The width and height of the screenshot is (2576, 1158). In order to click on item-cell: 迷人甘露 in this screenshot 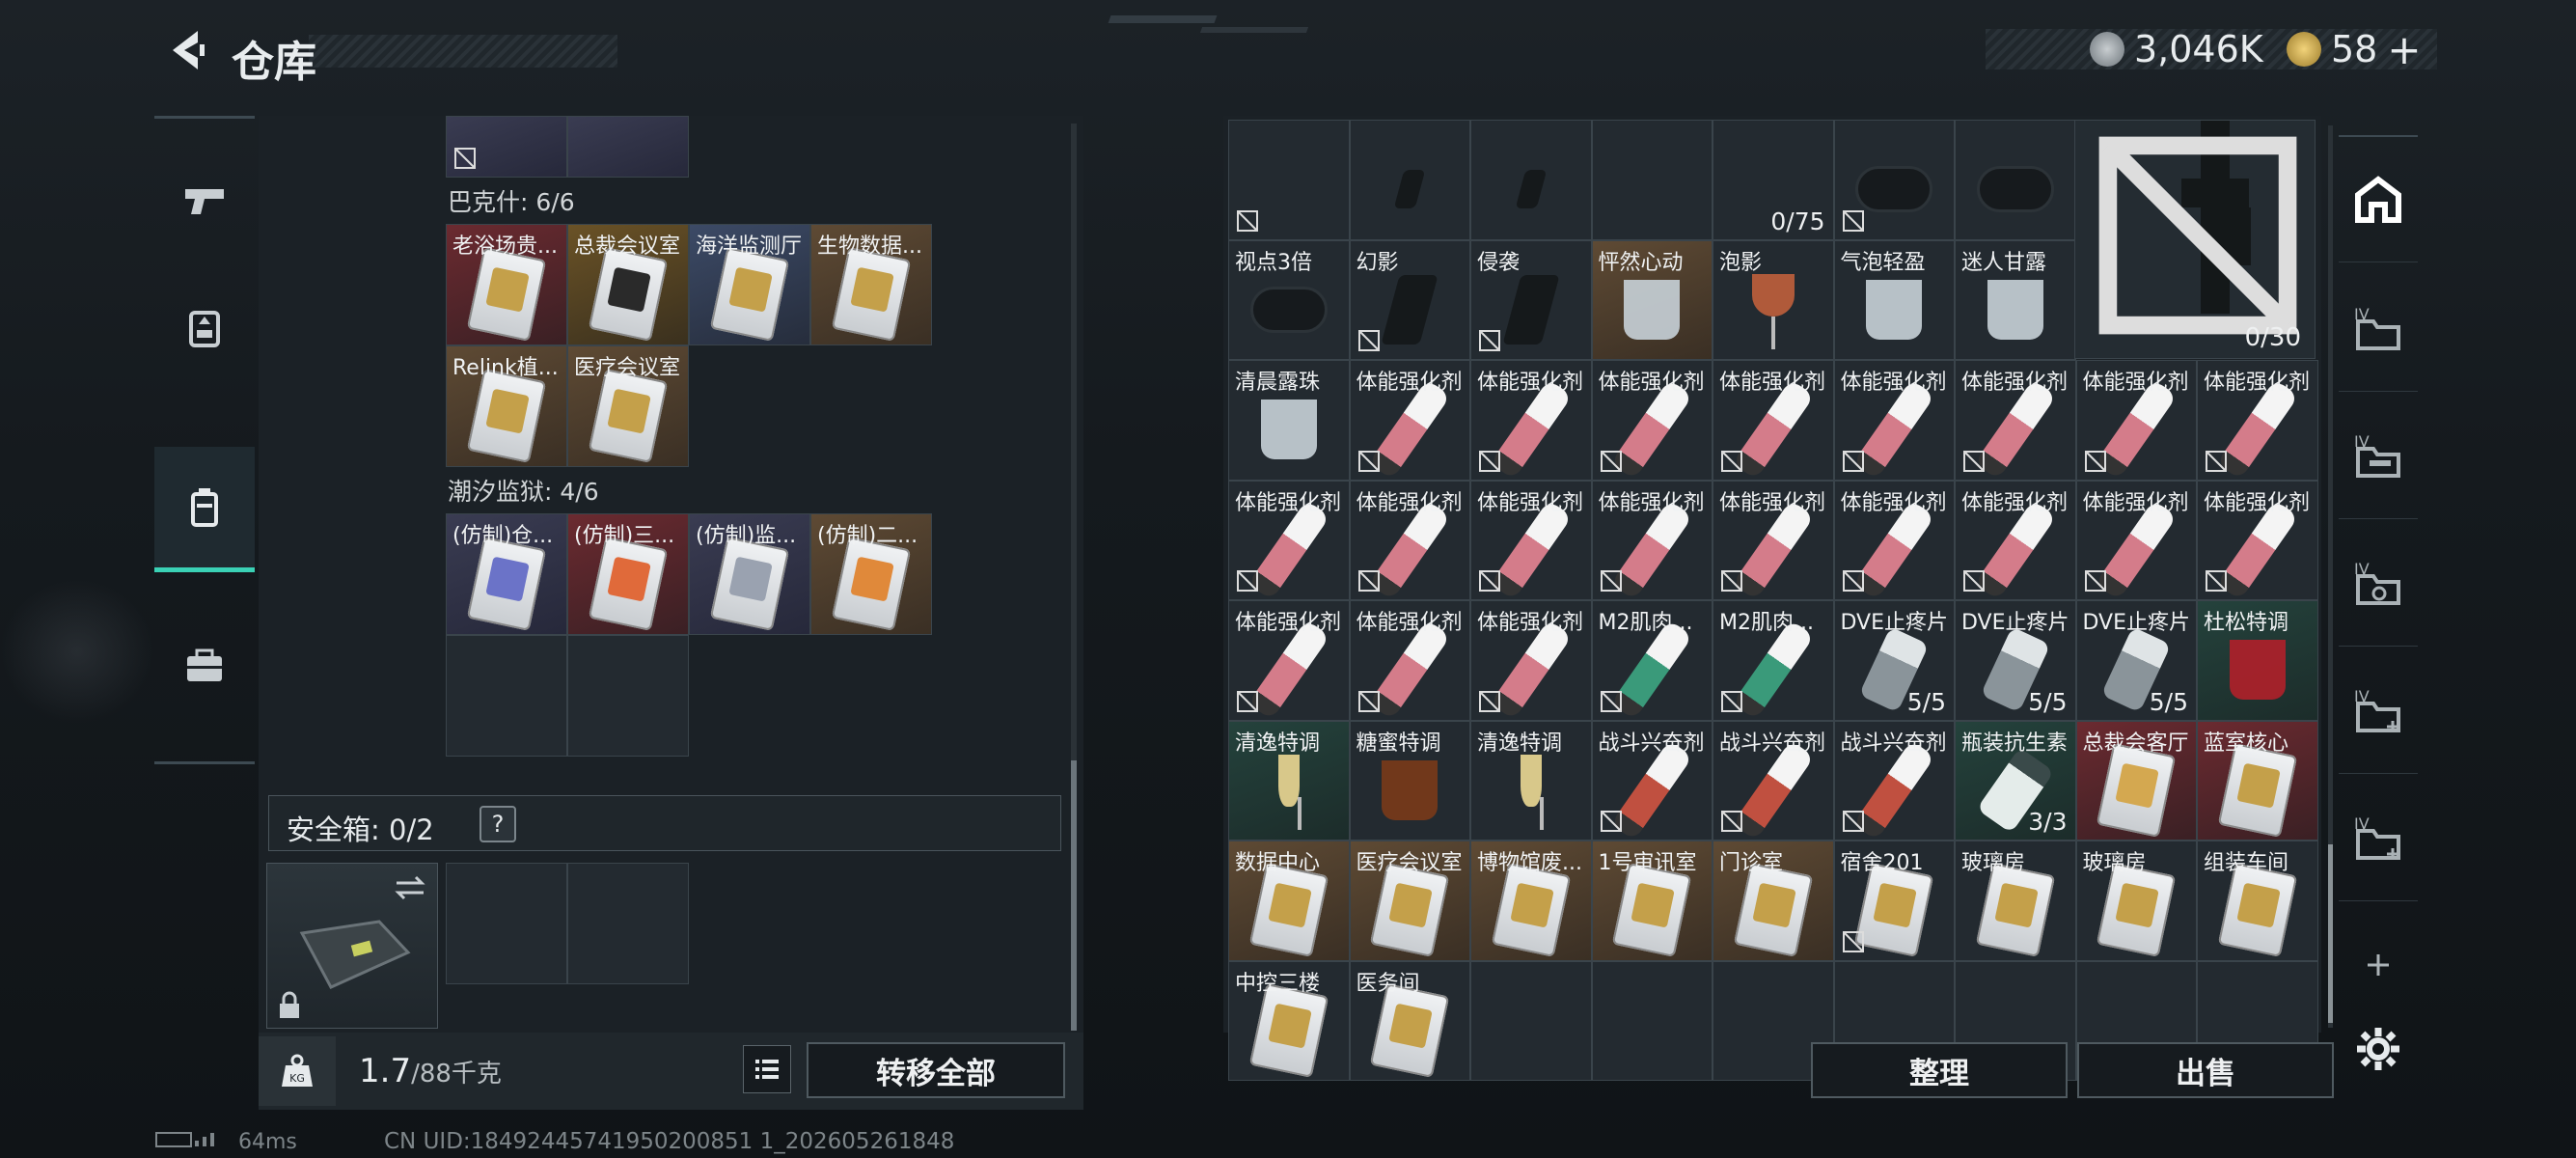, I will do `click(2015, 299)`.